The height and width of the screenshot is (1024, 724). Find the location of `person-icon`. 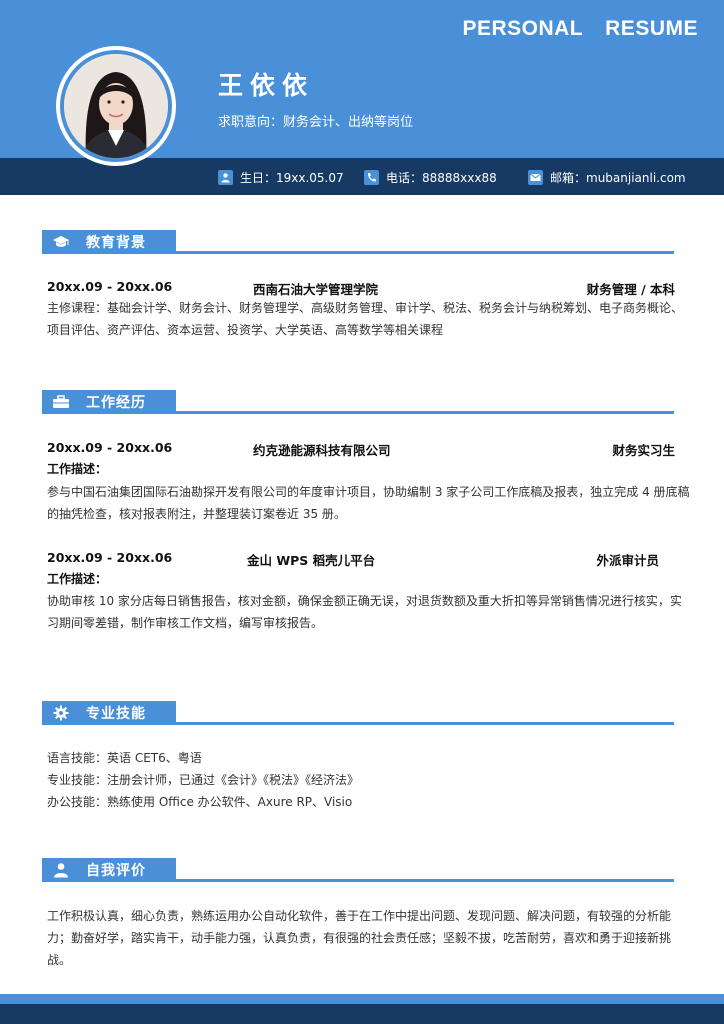

person-icon is located at coordinates (225, 177).